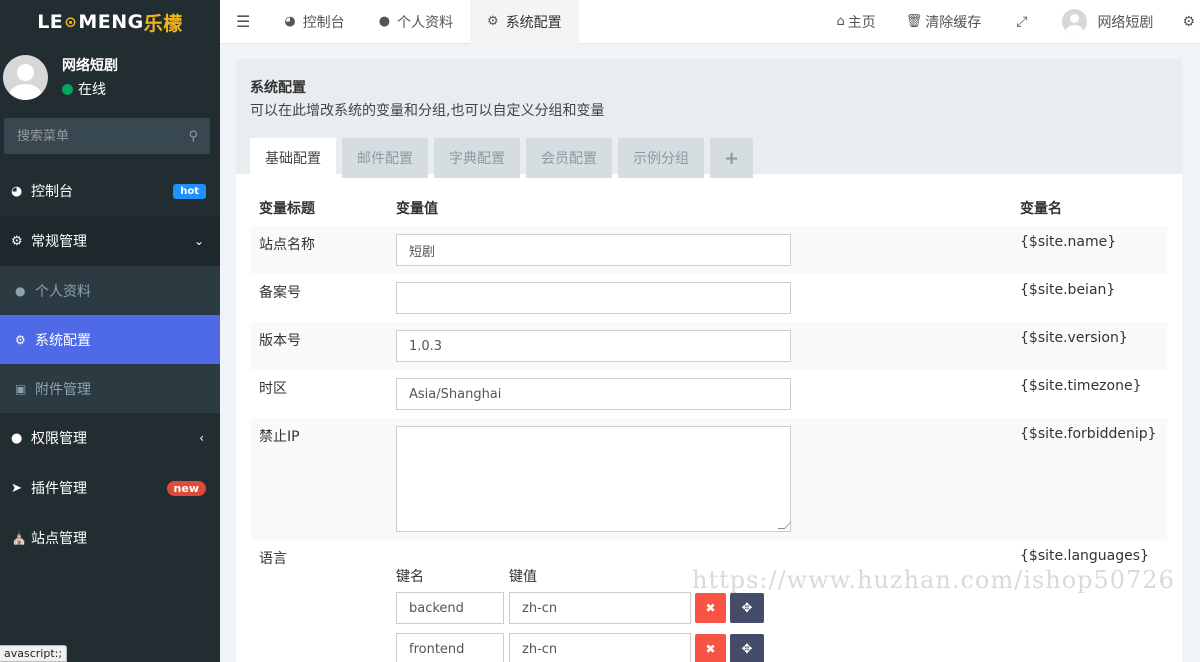 This screenshot has height=662, width=1200. Describe the element at coordinates (661, 158) in the screenshot. I see `tab-example-group: 示例分组` at that location.